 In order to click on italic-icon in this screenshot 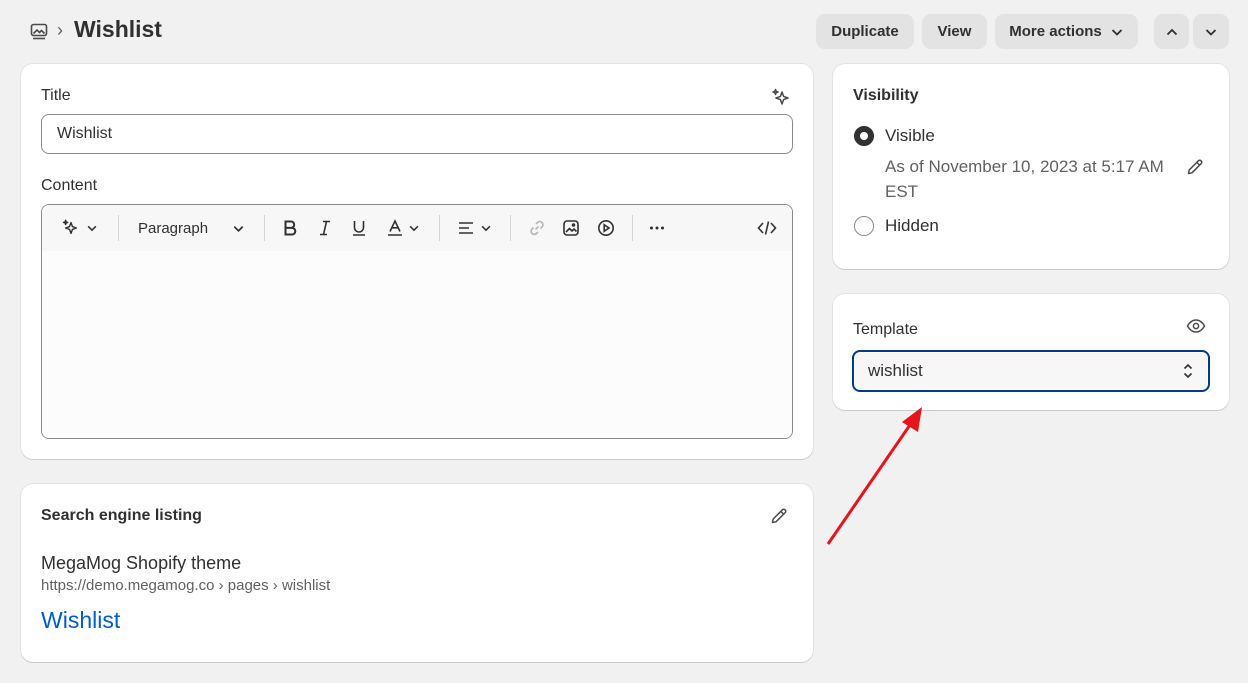, I will do `click(325, 228)`.